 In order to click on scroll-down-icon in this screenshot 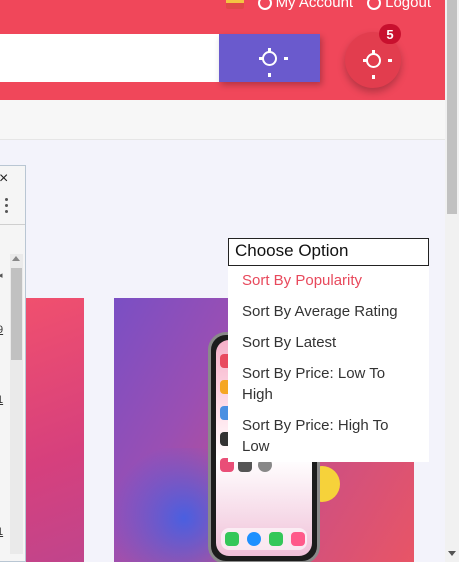, I will do `click(452, 553)`.